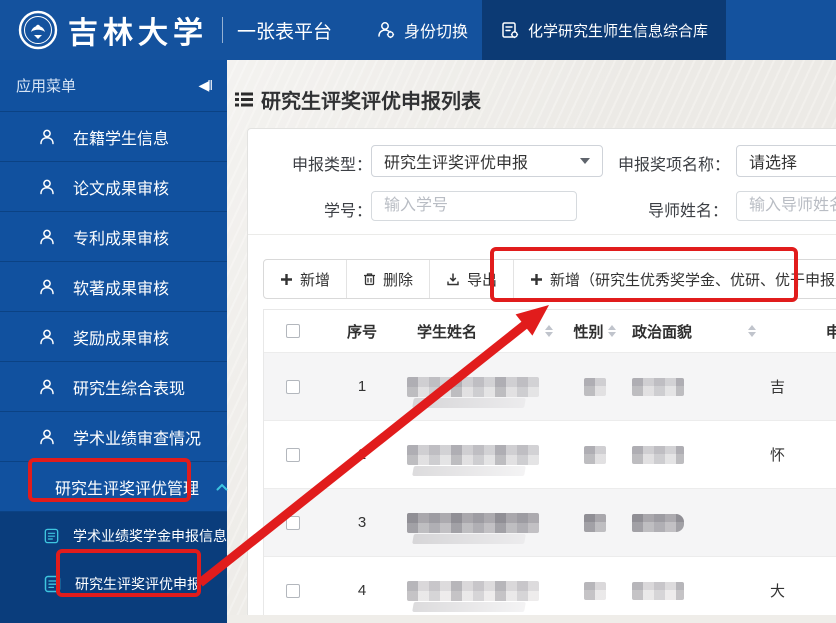  Describe the element at coordinates (347, 211) in the screenshot. I see `filter-label-student-id: 学号：` at that location.